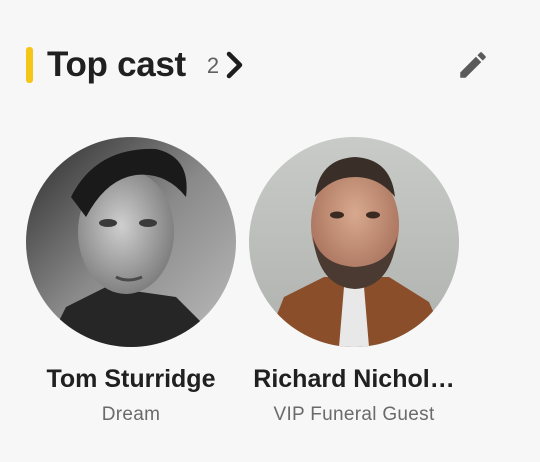 Image resolution: width=540 pixels, height=462 pixels. Describe the element at coordinates (235, 65) in the screenshot. I see `chevron-right-icon` at that location.